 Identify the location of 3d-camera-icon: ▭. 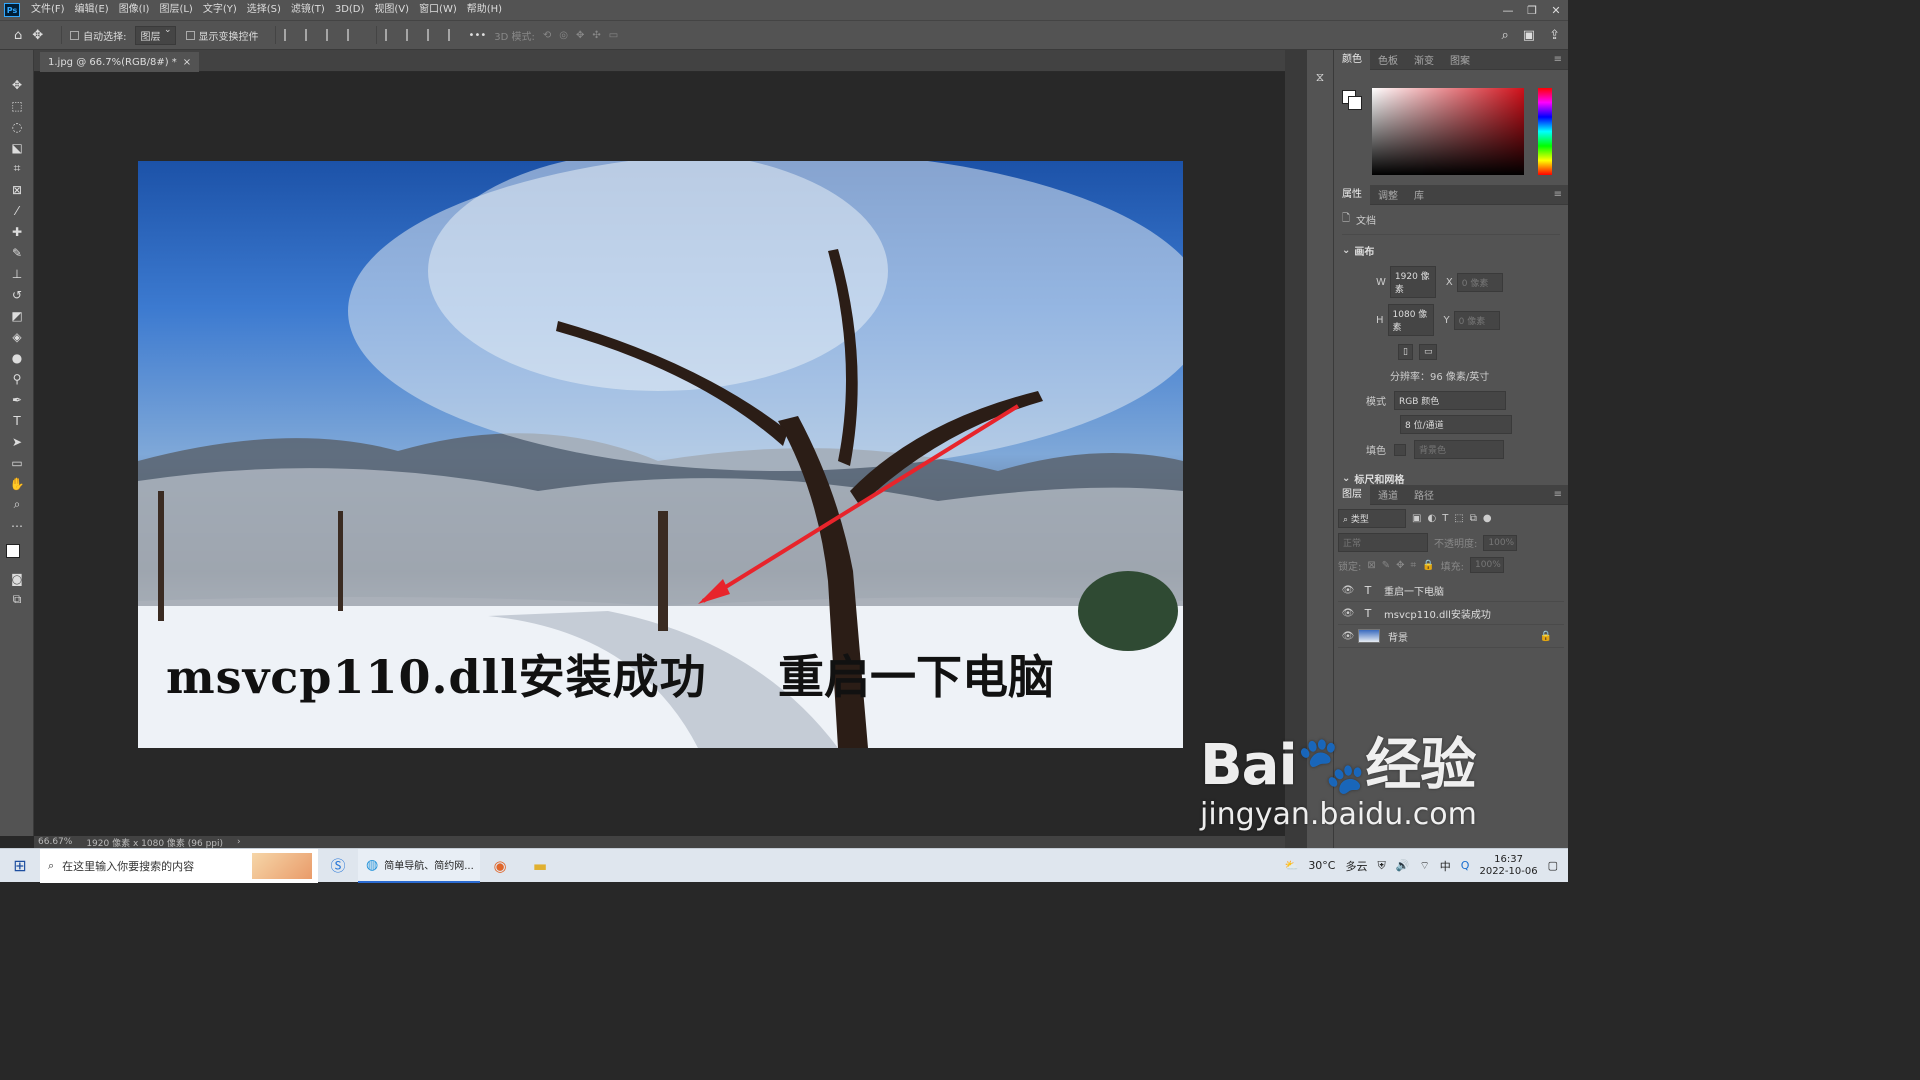
(613, 35).